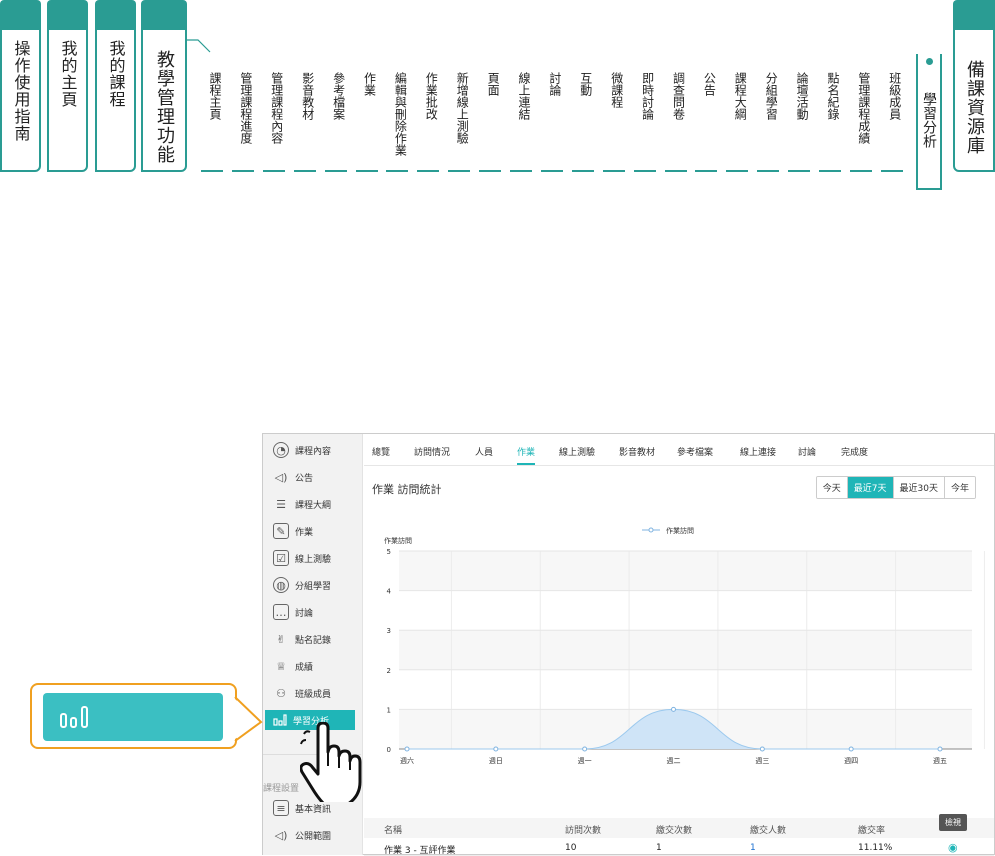 This screenshot has width=995, height=856. Describe the element at coordinates (381, 451) in the screenshot. I see `tab-1: 總覽` at that location.